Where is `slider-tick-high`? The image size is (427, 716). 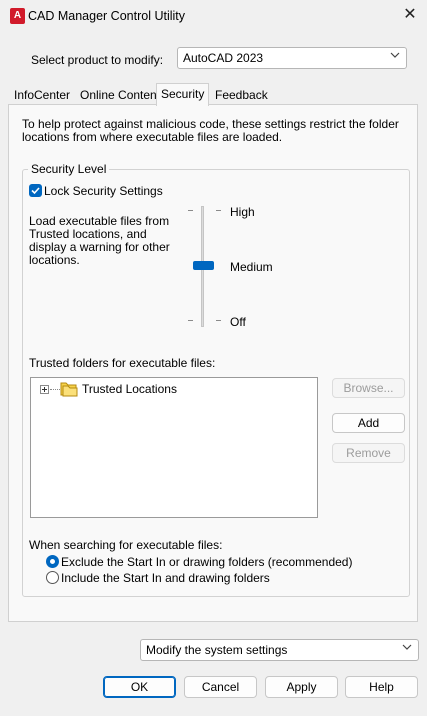 slider-tick-high is located at coordinates (190, 210).